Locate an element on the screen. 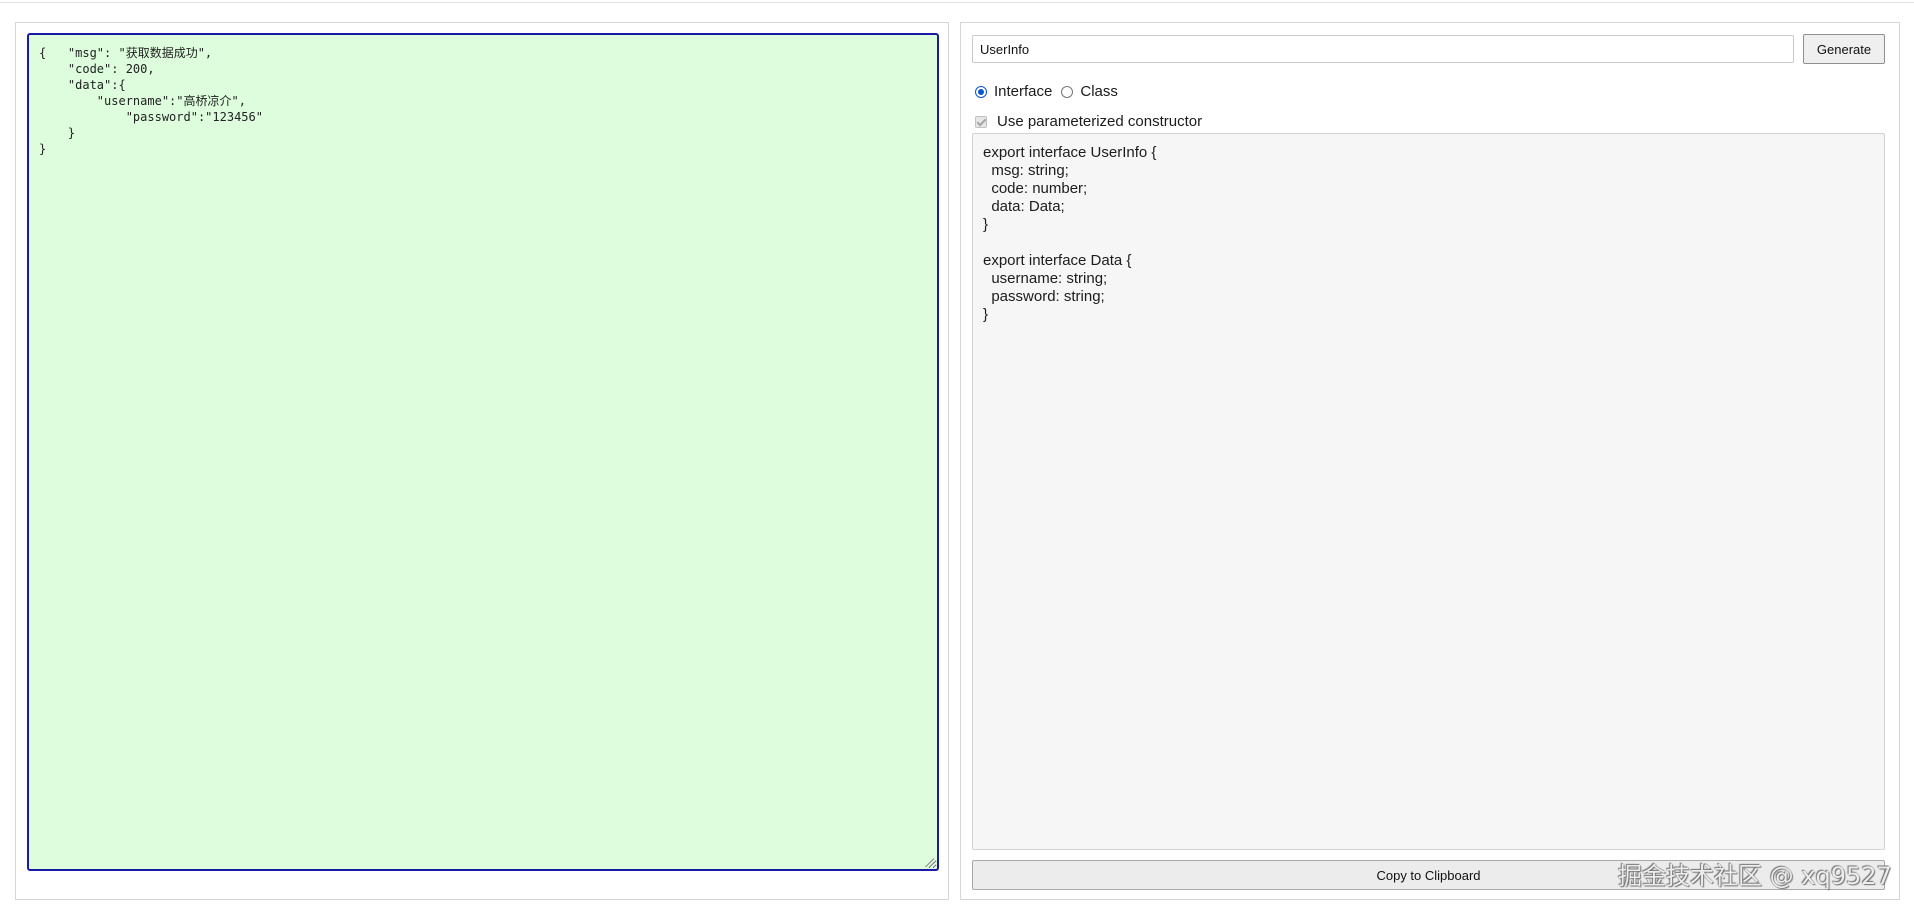  interface-radio is located at coordinates (981, 91).